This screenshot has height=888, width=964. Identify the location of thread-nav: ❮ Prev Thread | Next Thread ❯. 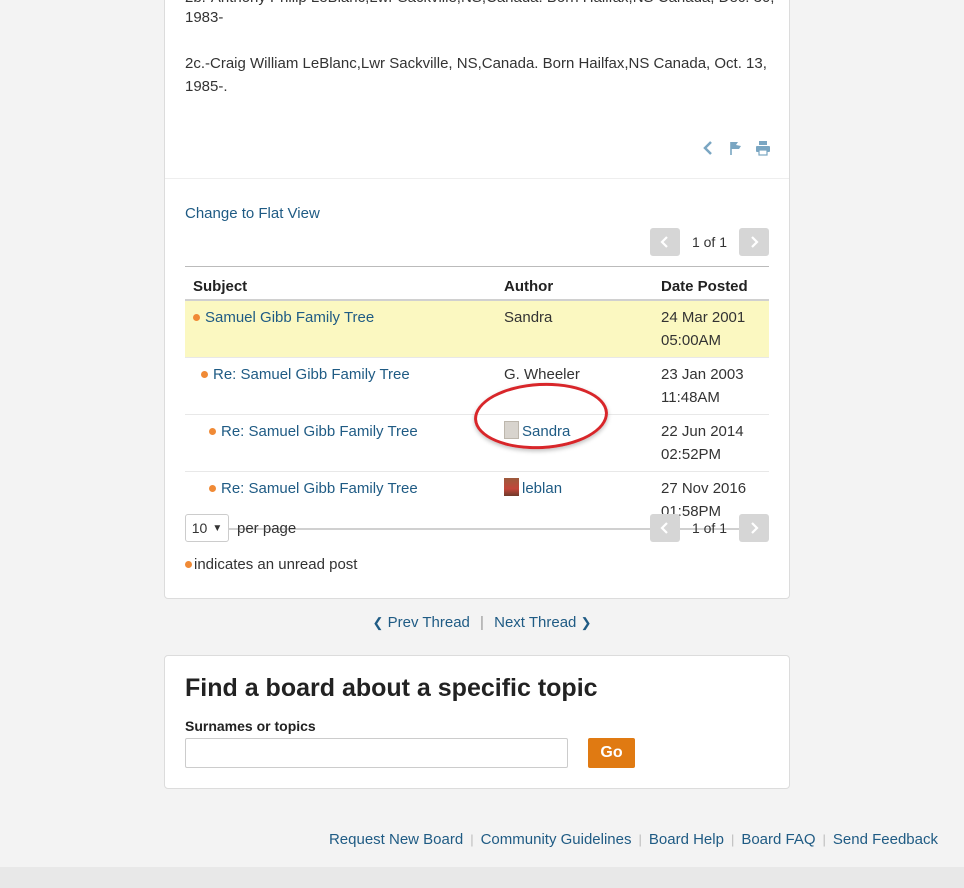
(482, 622).